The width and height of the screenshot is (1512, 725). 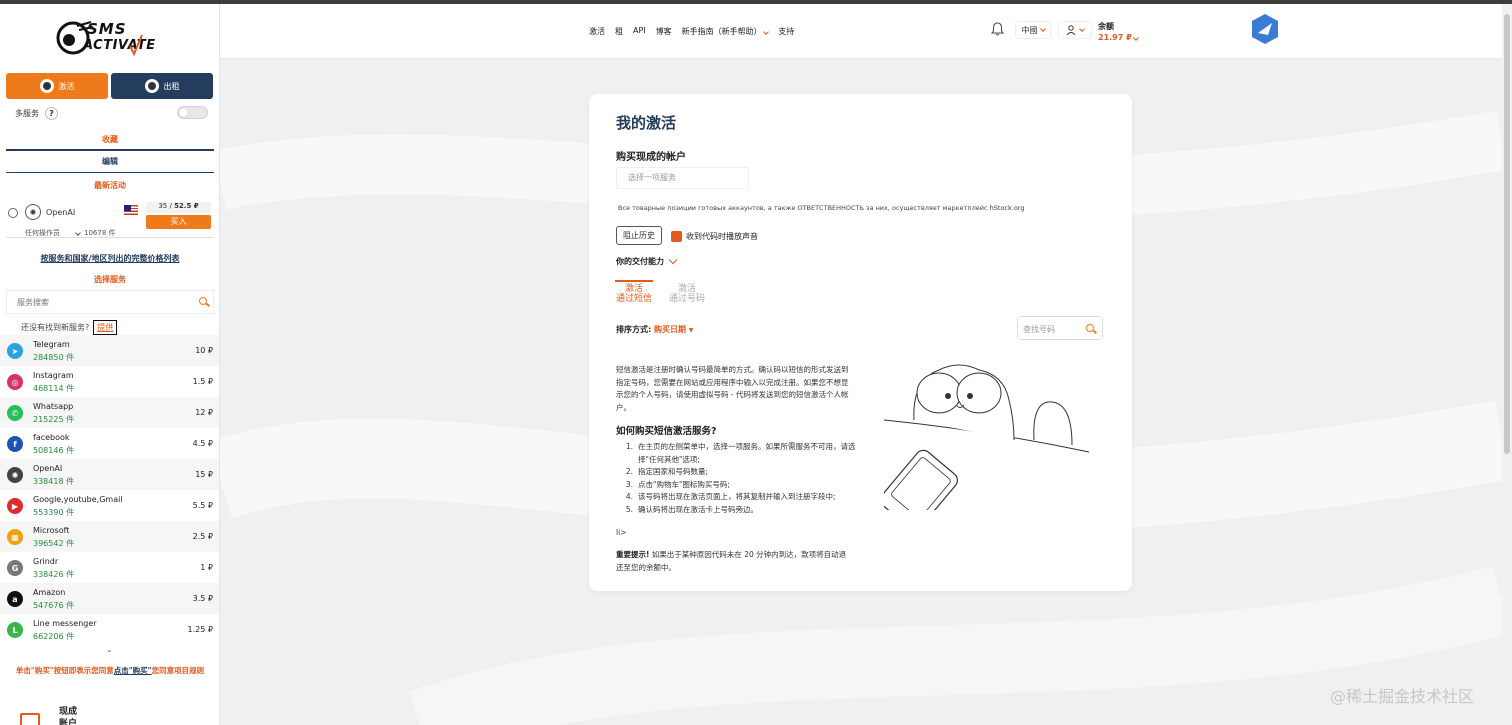 What do you see at coordinates (997, 29) in the screenshot?
I see `bell-icon` at bounding box center [997, 29].